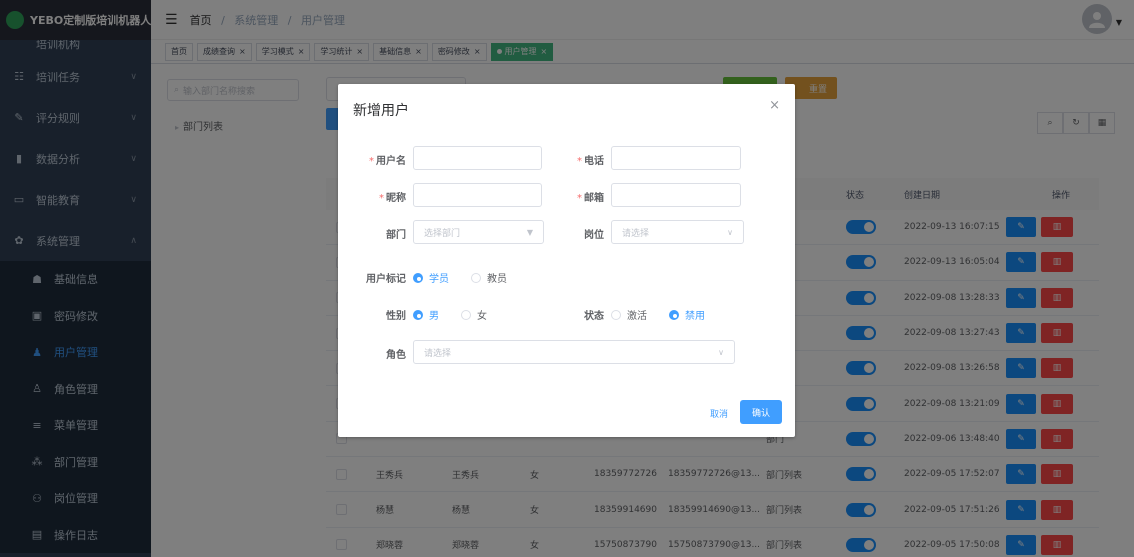  What do you see at coordinates (439, 279) in the screenshot?
I see `radio-student-label: 学员` at bounding box center [439, 279].